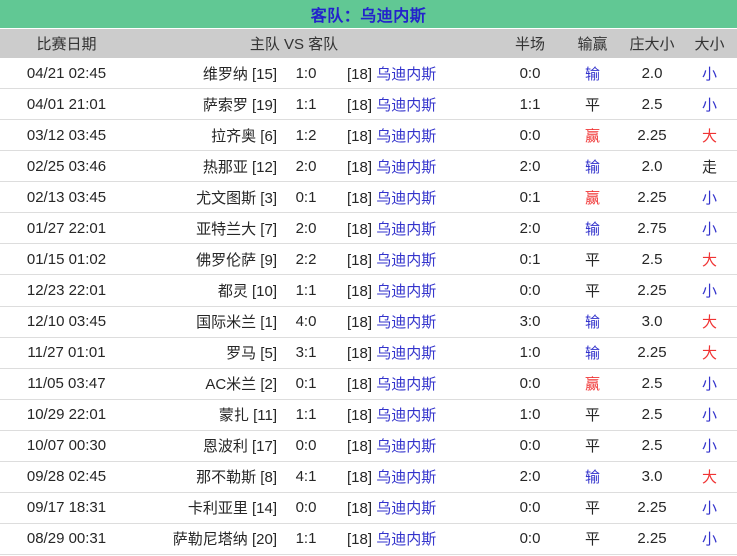 This screenshot has height=556, width=737. I want to click on match-date: 11/05 03:47, so click(66, 384).